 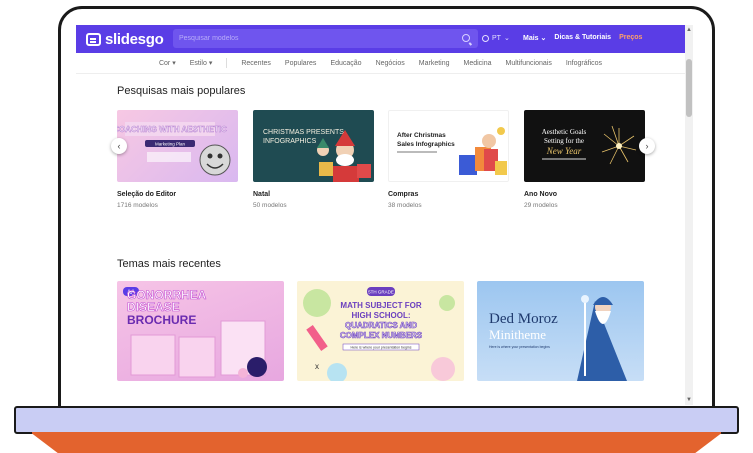 I want to click on vertical-scrollbar: ▲ ▼, so click(x=689, y=215).